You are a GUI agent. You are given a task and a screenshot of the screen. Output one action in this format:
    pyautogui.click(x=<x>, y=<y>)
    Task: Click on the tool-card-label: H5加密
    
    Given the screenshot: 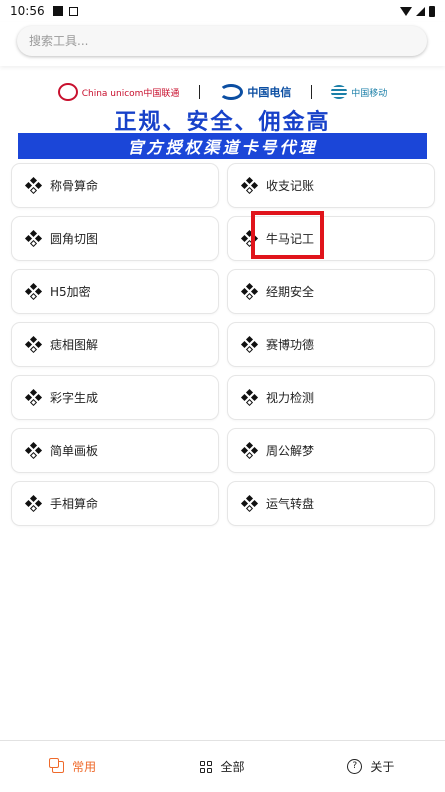 What is the action you would take?
    pyautogui.click(x=70, y=292)
    